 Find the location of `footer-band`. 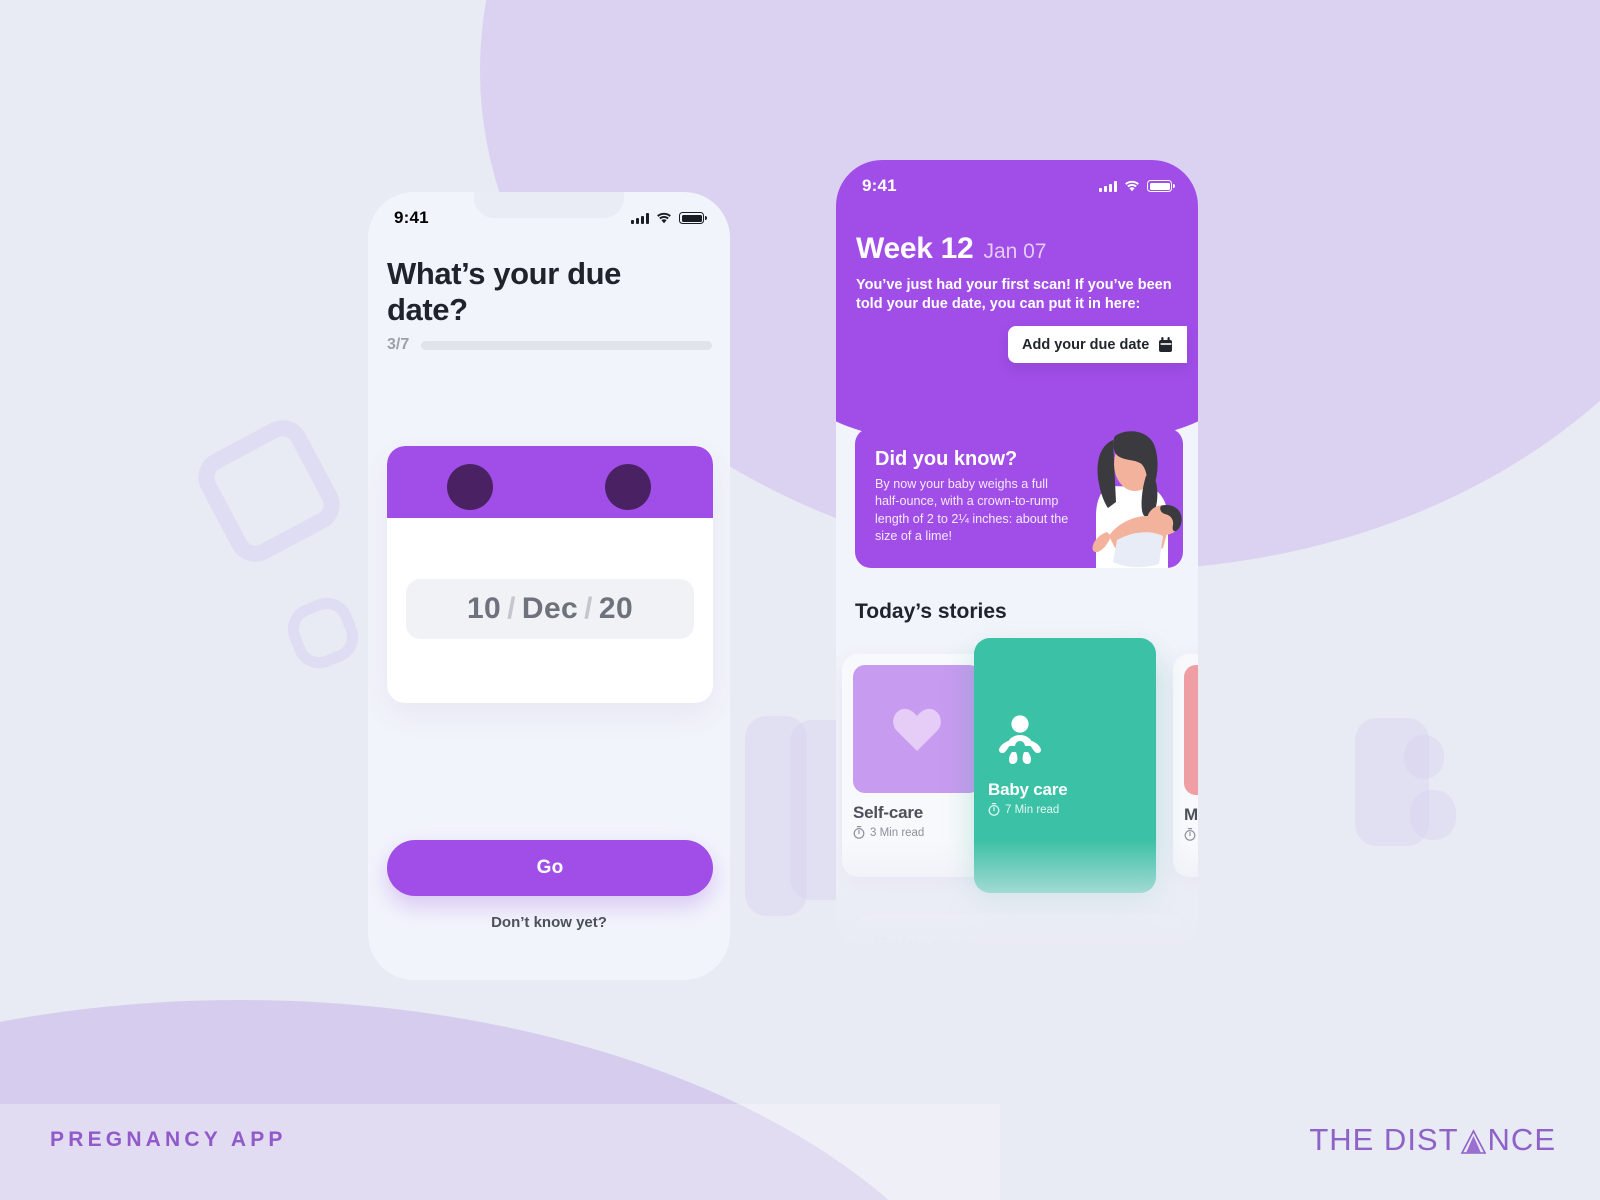

footer-band is located at coordinates (500, 1152).